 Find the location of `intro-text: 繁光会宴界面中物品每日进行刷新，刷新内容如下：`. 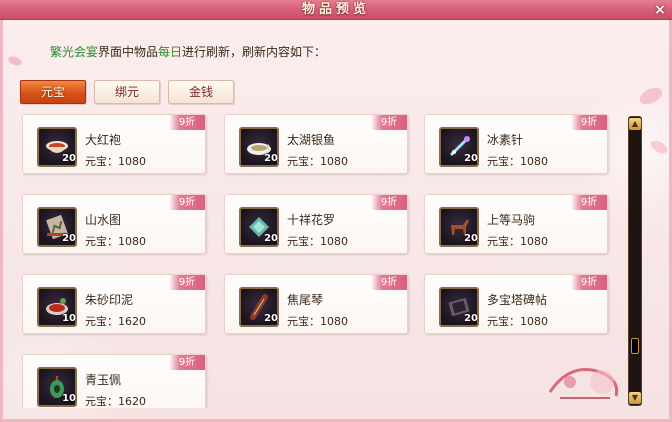

intro-text: 繁光会宴界面中物品每日进行刷新，刷新内容如下： is located at coordinates (188, 51).